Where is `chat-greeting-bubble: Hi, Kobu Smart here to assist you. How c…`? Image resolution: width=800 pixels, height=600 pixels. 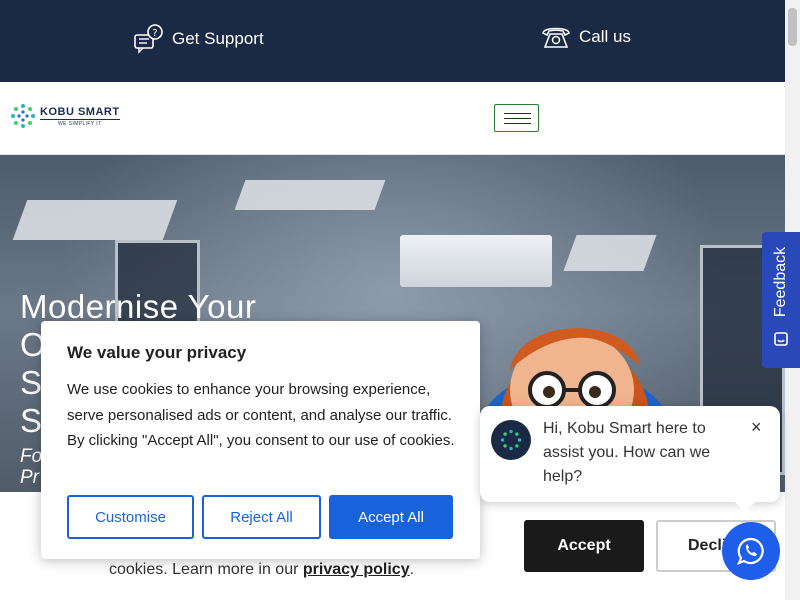
chat-greeting-bubble: Hi, Kobu Smart here to assist you. How c… is located at coordinates (630, 459).